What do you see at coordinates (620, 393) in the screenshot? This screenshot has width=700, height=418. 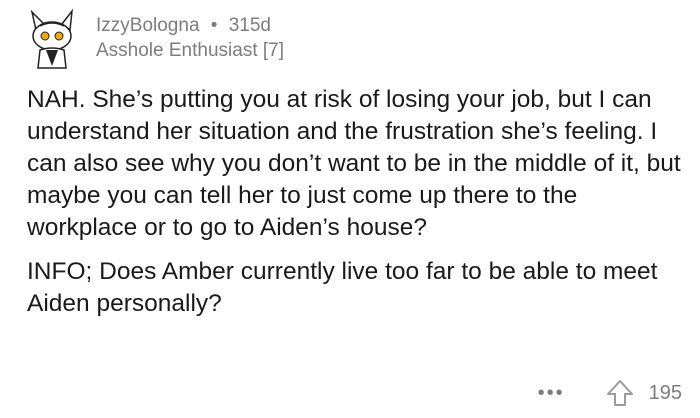 I see `upvote-arrow-icon` at bounding box center [620, 393].